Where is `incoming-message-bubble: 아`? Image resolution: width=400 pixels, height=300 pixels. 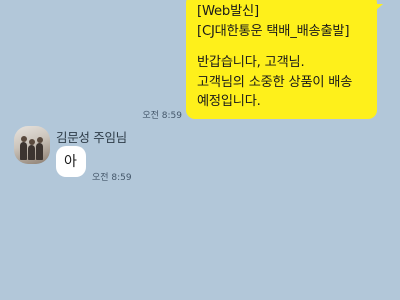
incoming-message-bubble: 아 is located at coordinates (71, 161).